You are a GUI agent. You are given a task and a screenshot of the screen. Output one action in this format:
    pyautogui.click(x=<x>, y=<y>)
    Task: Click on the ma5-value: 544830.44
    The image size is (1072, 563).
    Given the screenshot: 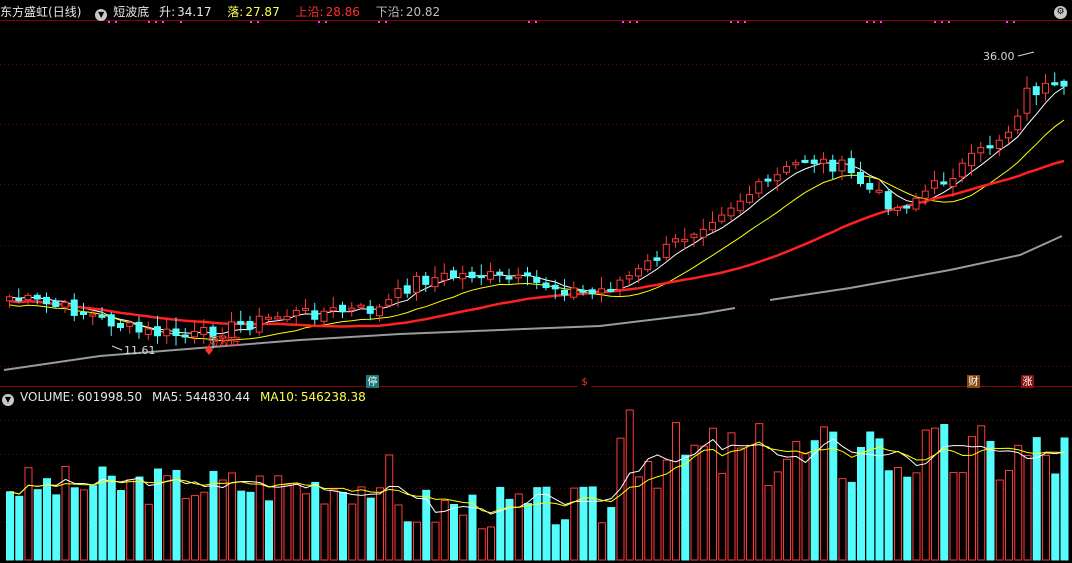 What is the action you would take?
    pyautogui.click(x=218, y=397)
    